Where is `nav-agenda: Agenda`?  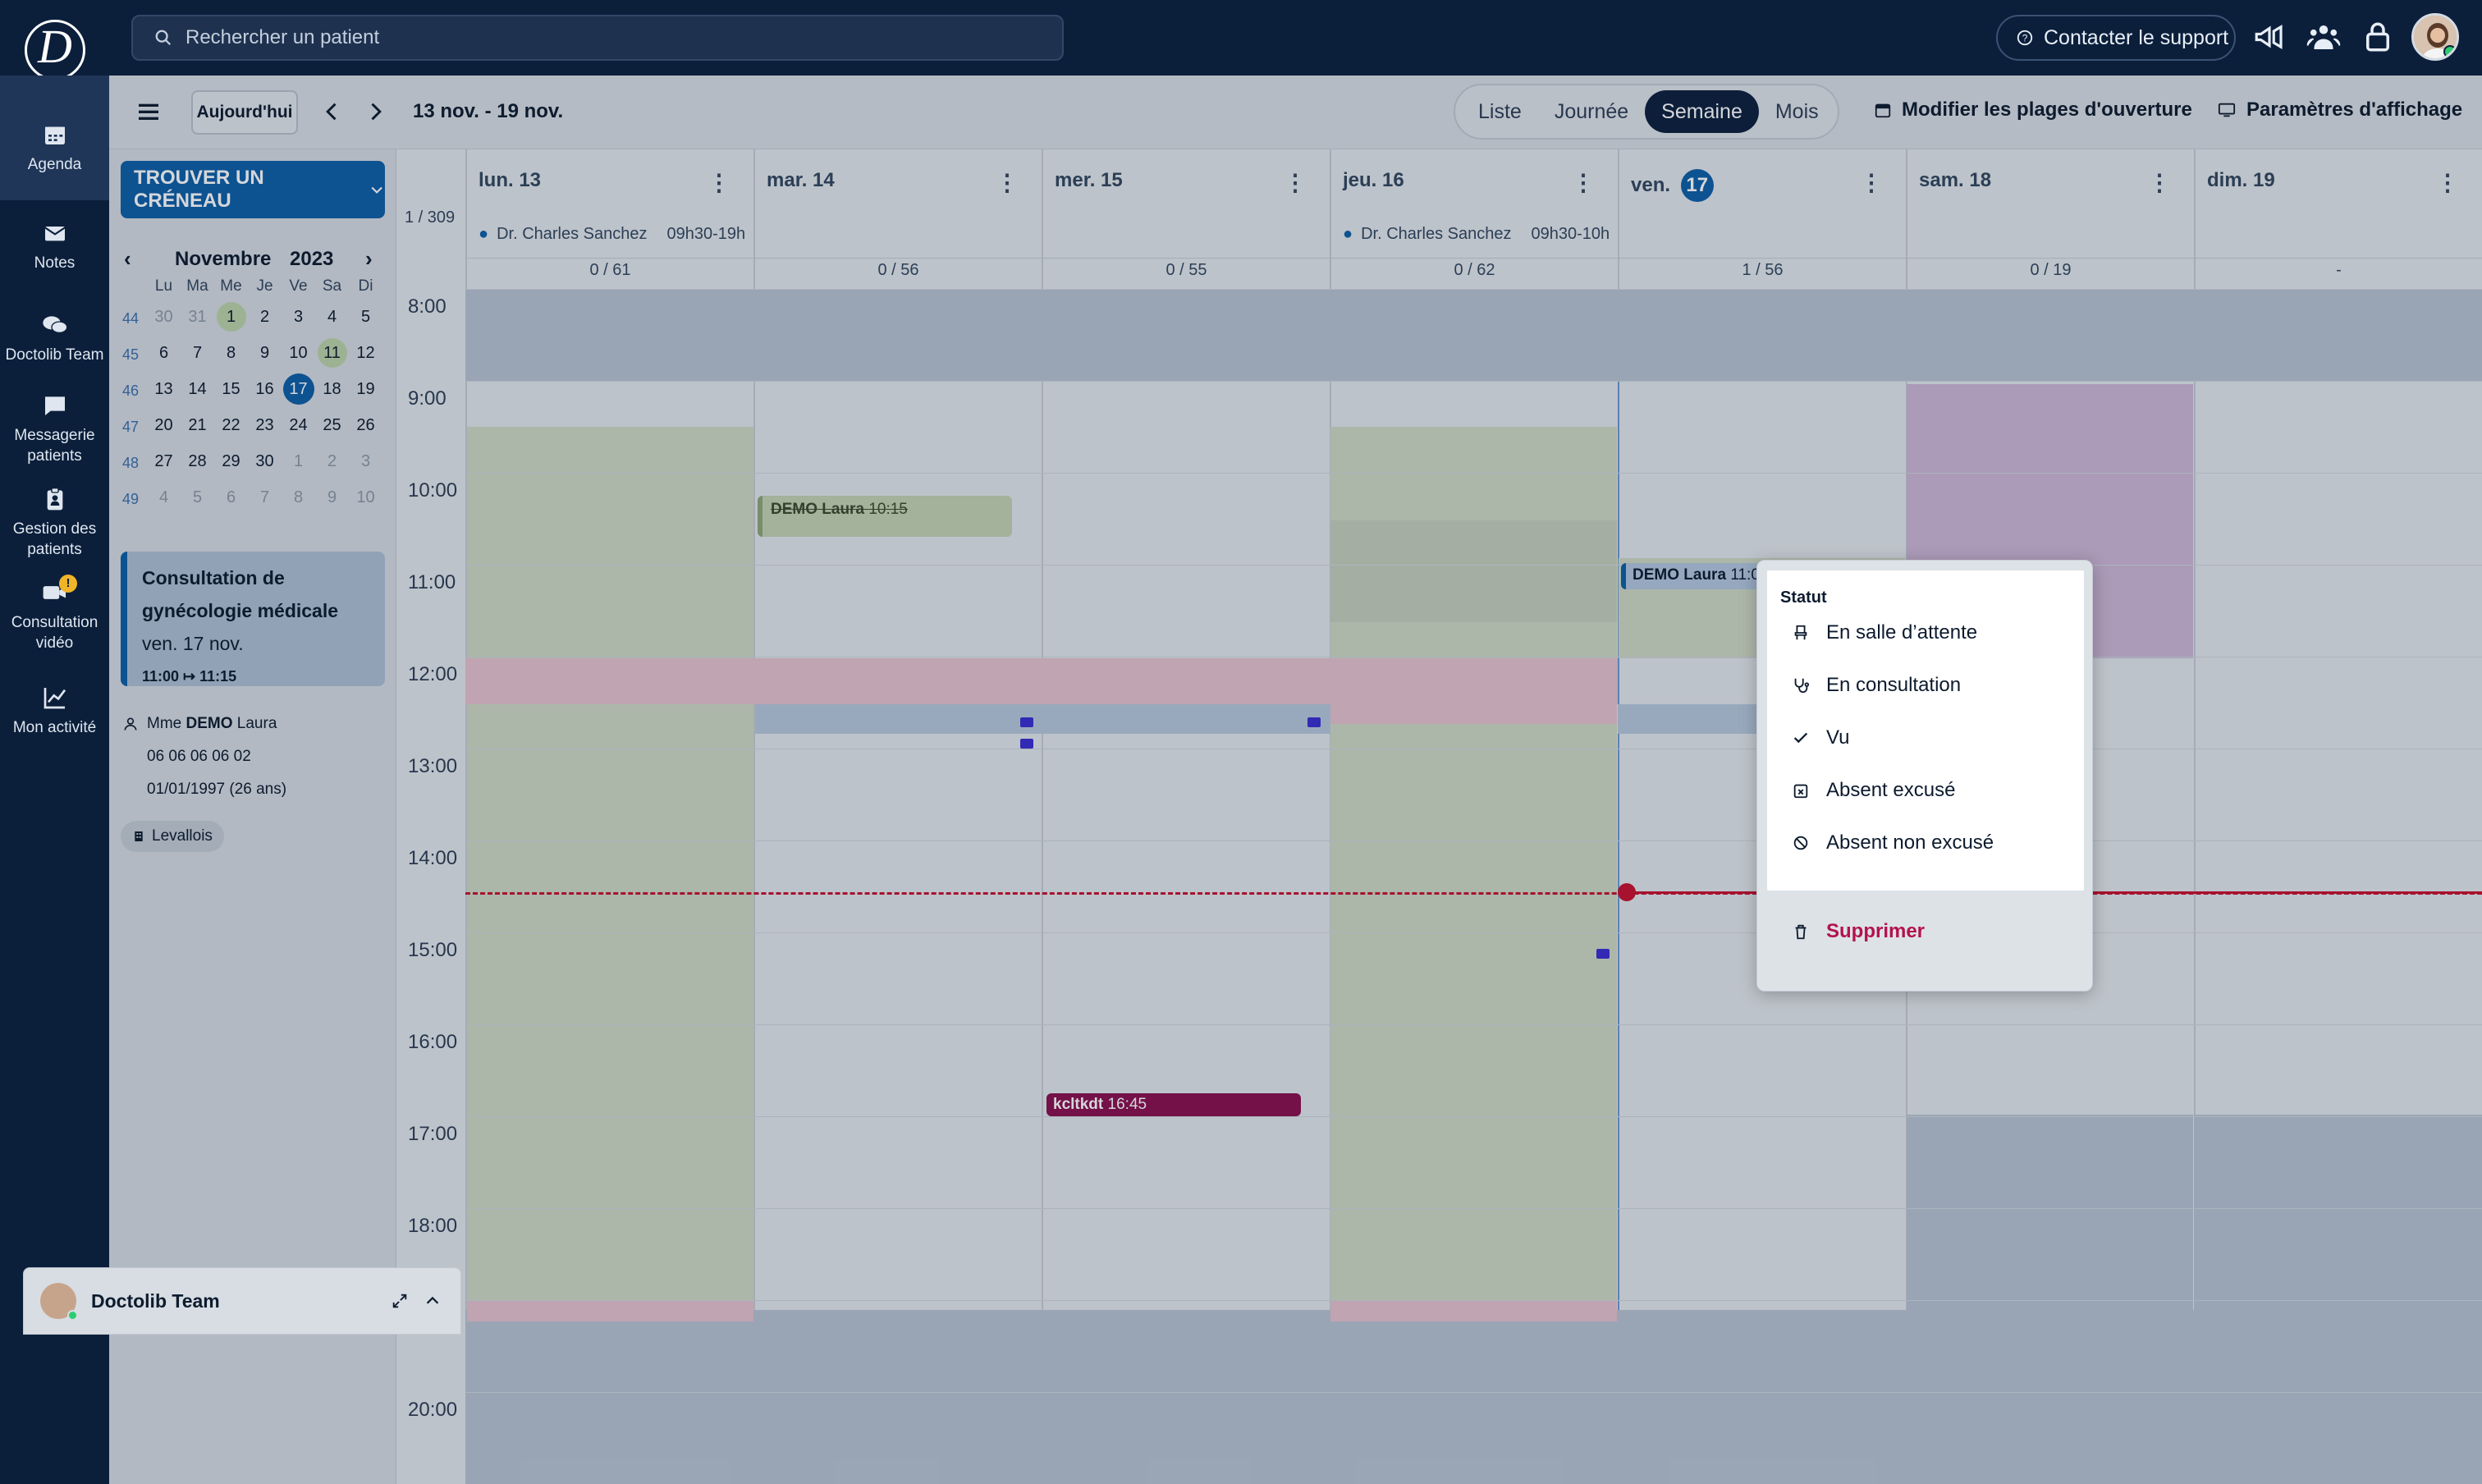 nav-agenda: Agenda is located at coordinates (54, 138).